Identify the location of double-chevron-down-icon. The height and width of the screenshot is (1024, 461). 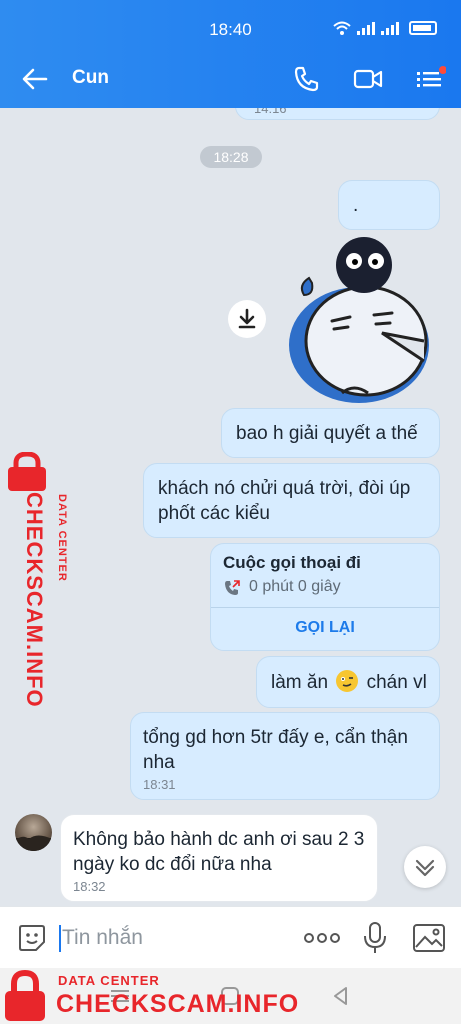
(425, 868).